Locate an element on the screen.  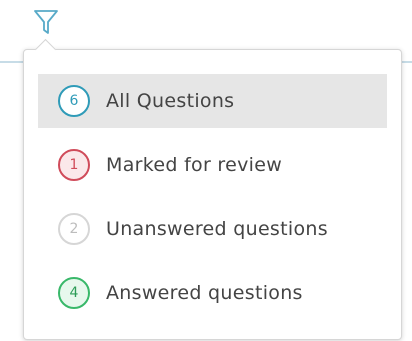
funnel-icon is located at coordinates (46, 22).